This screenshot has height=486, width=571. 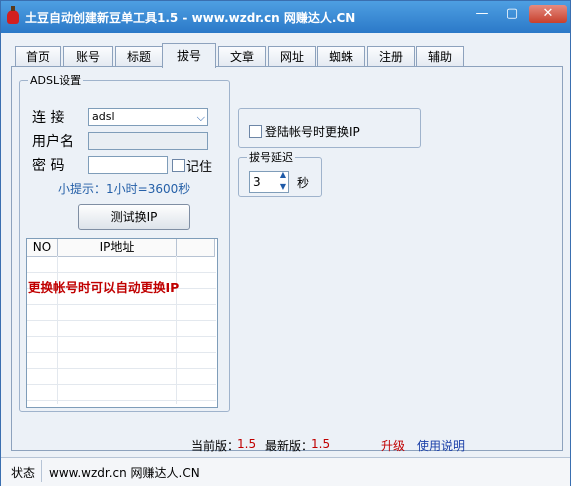 I want to click on column-header-ip: IP地址, so click(x=117, y=248).